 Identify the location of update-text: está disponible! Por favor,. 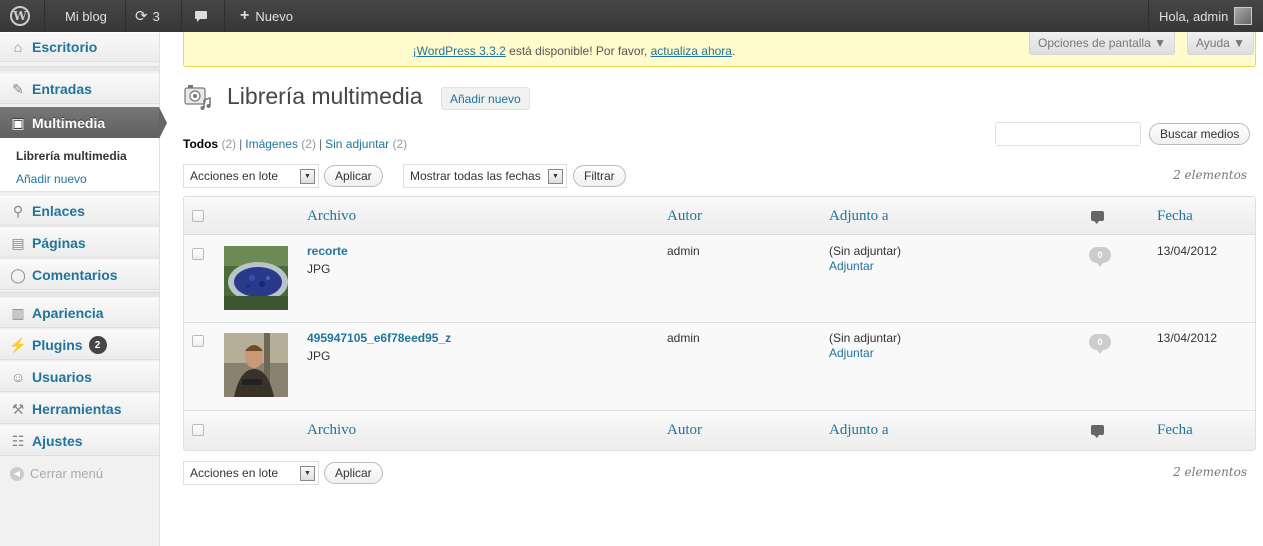
(578, 51).